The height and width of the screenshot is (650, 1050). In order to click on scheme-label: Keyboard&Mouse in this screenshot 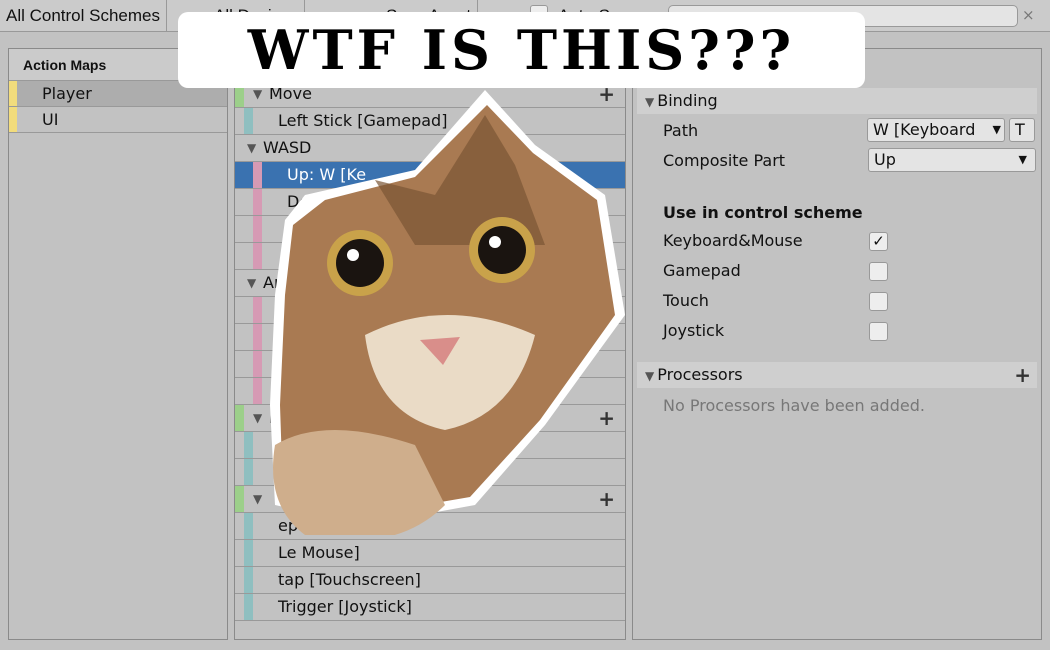, I will do `click(733, 240)`.